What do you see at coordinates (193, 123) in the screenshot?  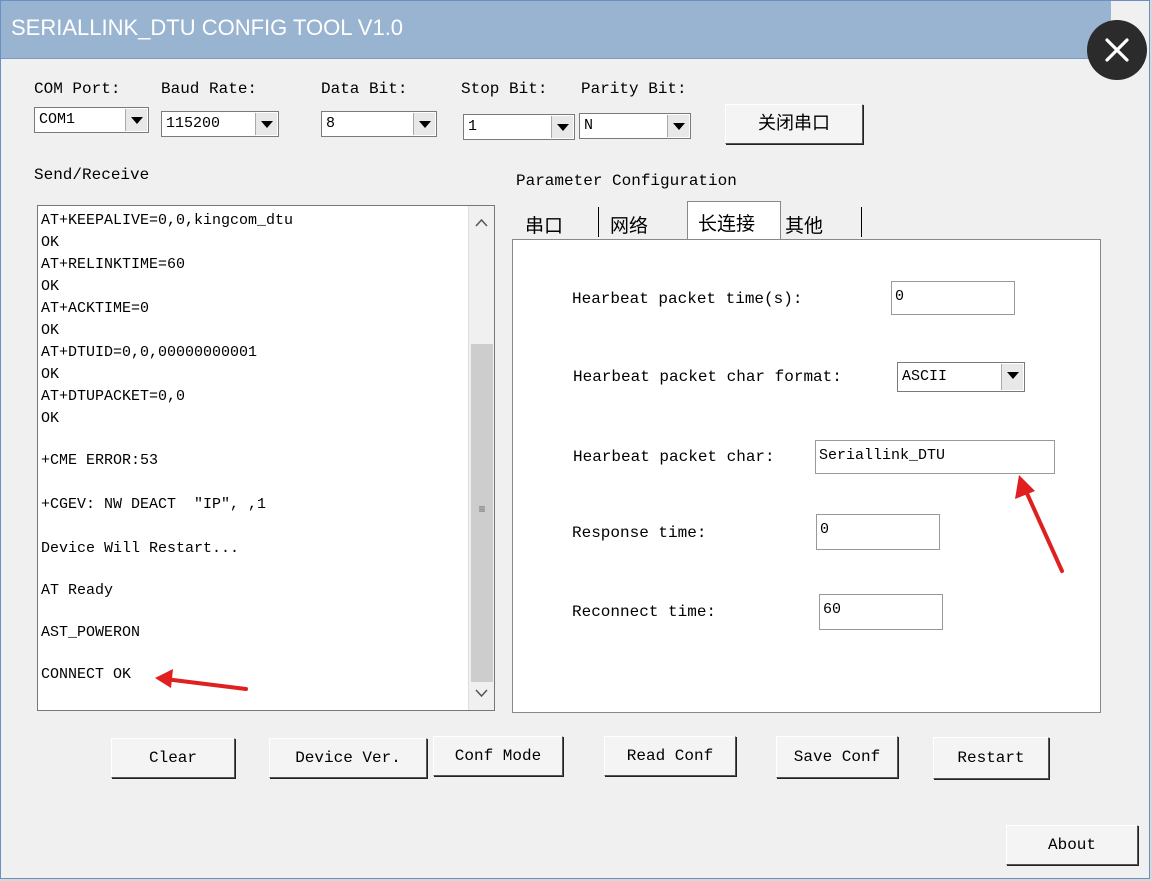 I see `baud-rate-value: 115200` at bounding box center [193, 123].